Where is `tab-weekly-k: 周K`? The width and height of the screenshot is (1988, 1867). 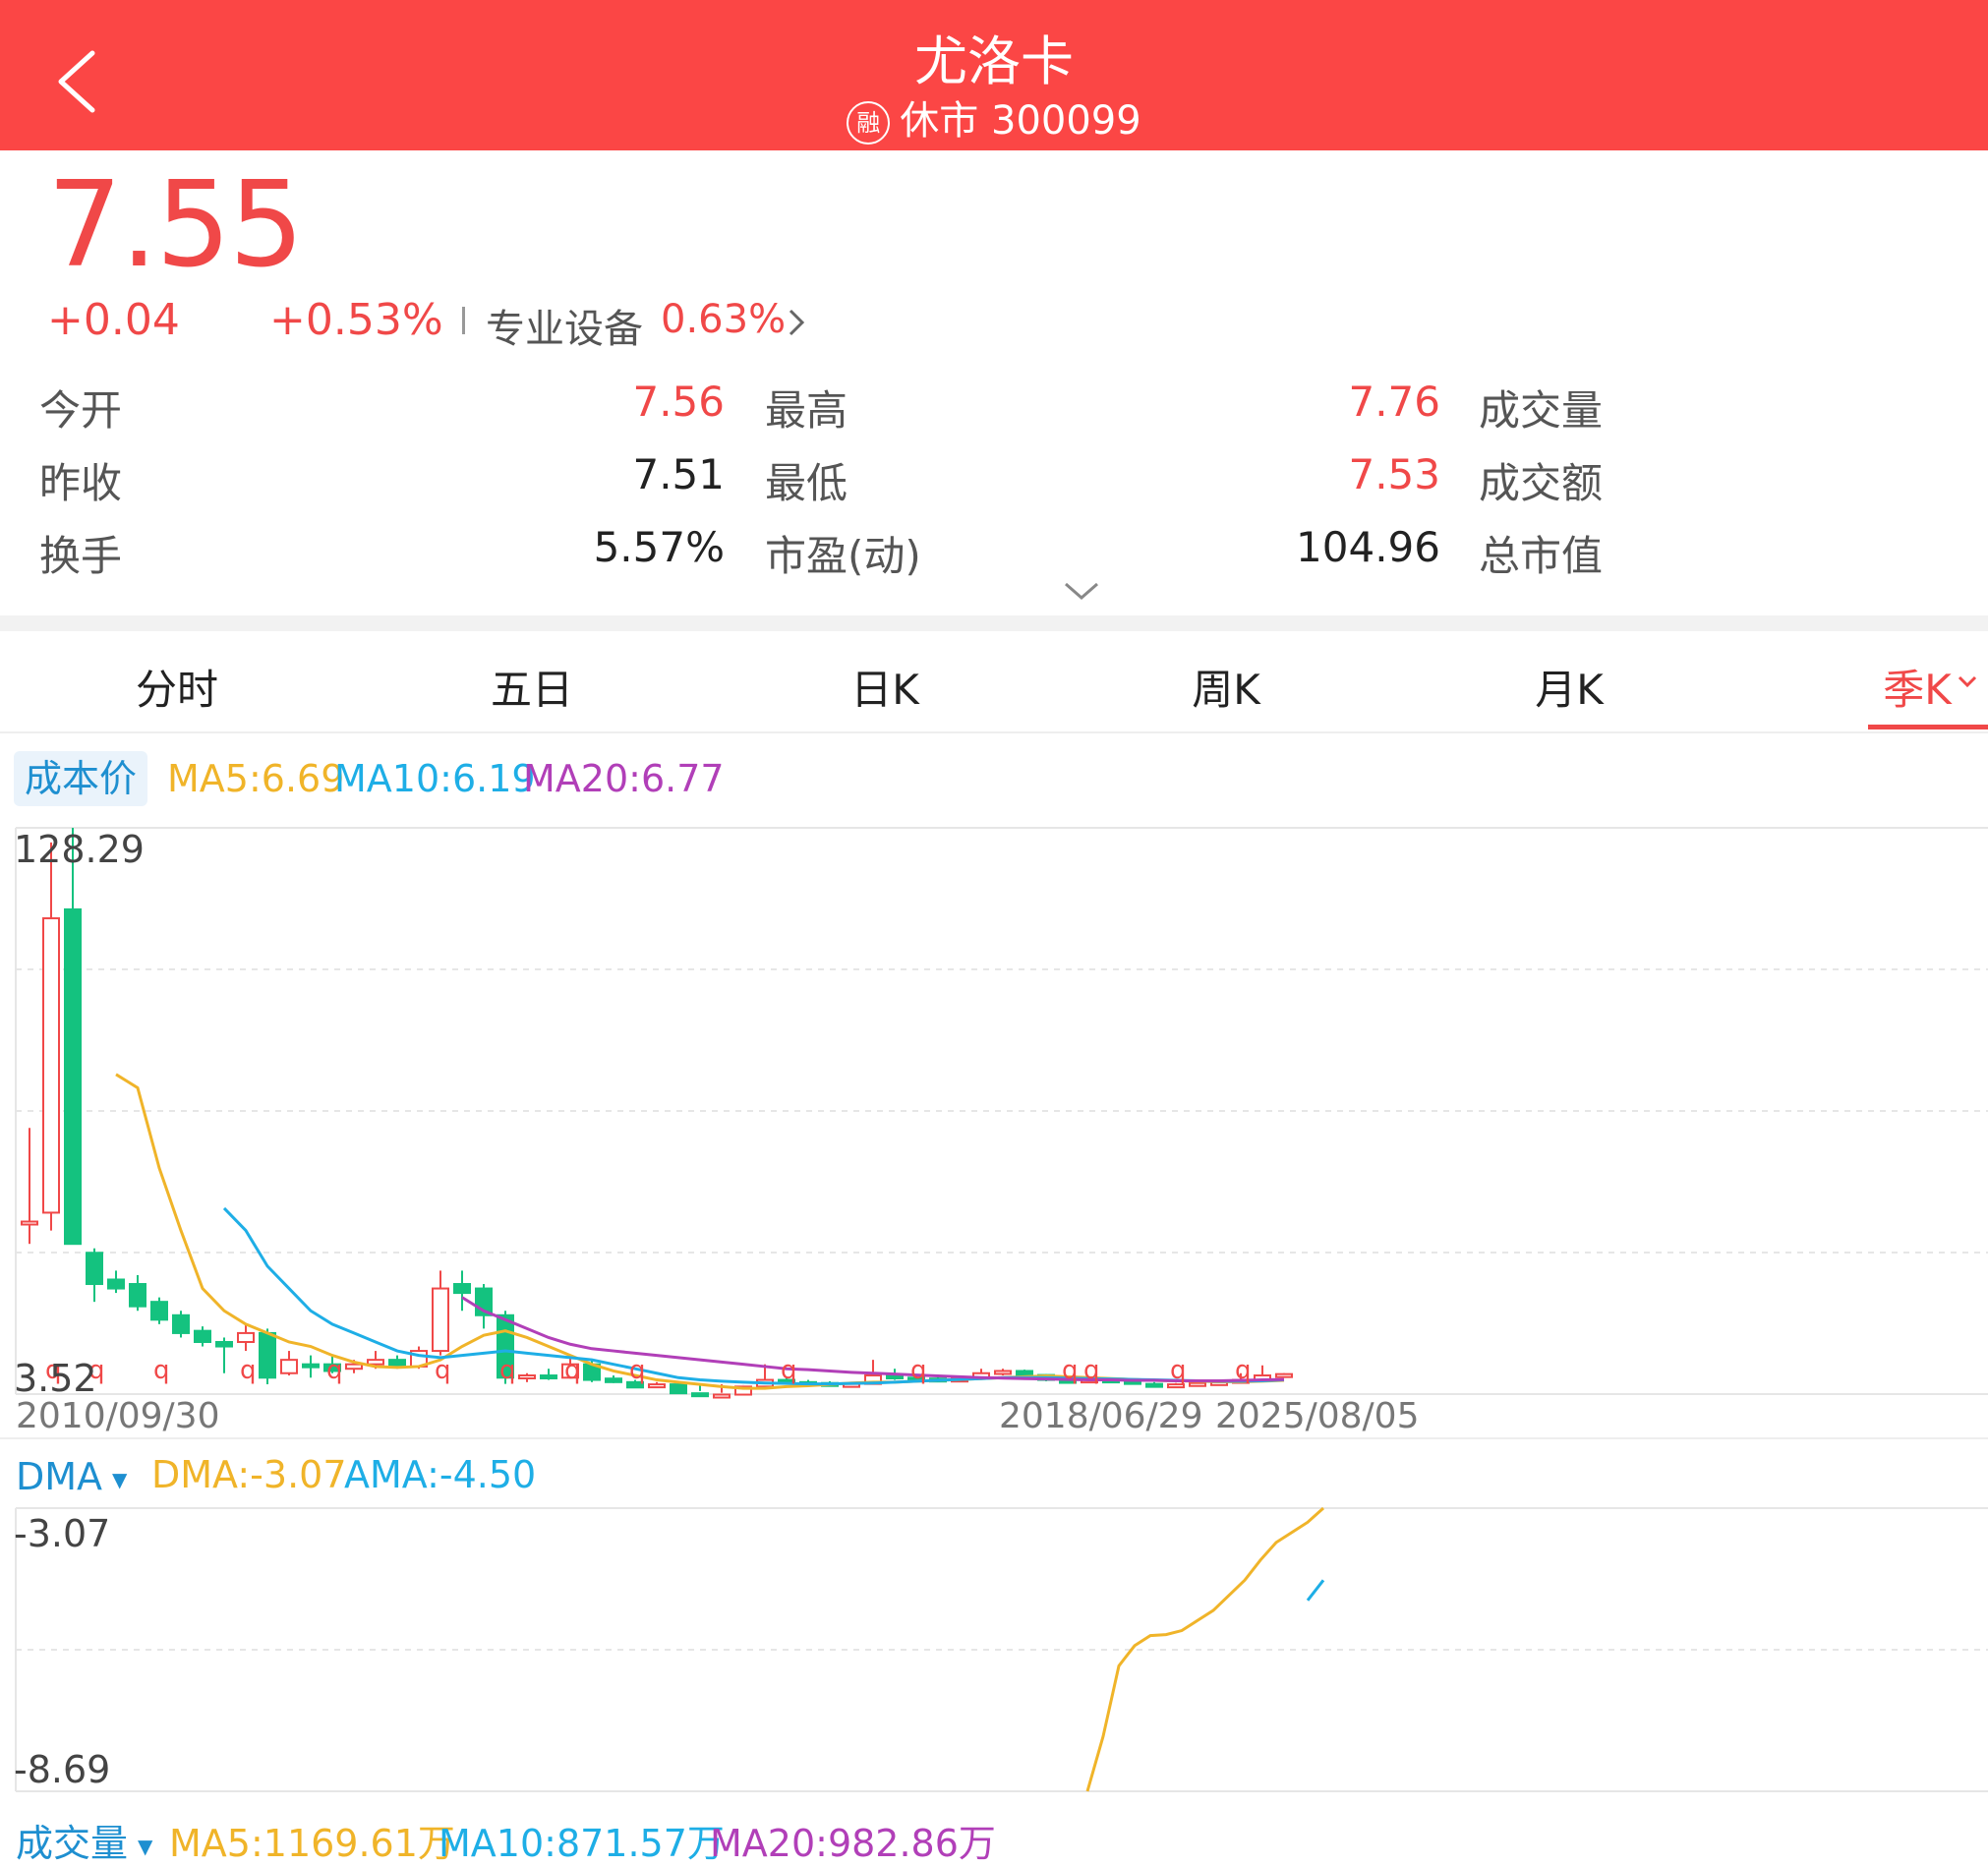 tab-weekly-k: 周K is located at coordinates (1226, 687).